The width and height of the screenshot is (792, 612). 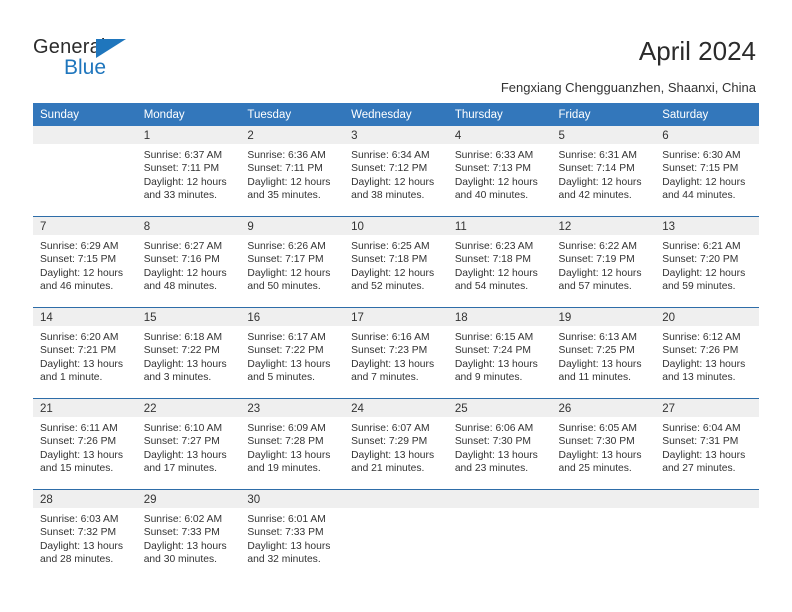 I want to click on weekday-header-tuesday: Tuesday, so click(x=292, y=114).